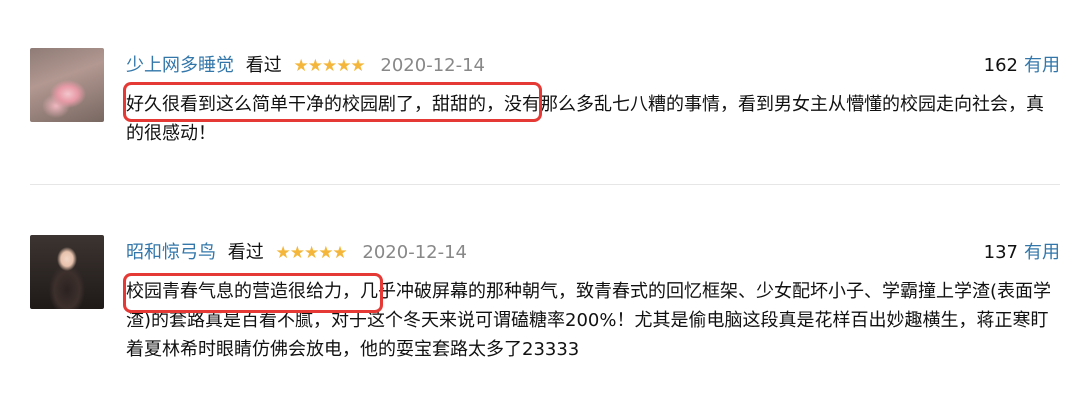 The width and height of the screenshot is (1080, 401). What do you see at coordinates (1022, 66) in the screenshot?
I see `useful-votes: 162 有用` at bounding box center [1022, 66].